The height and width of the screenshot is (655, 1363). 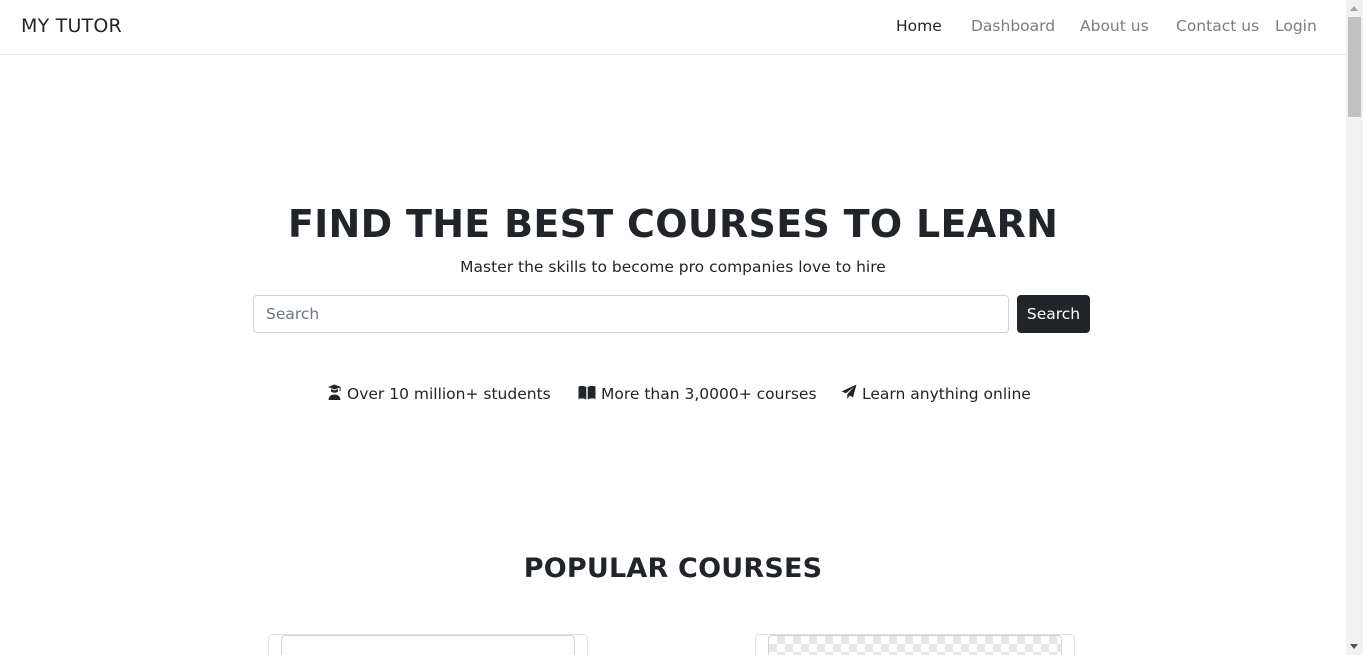 I want to click on feature-online: Learn anything online, so click(x=936, y=394).